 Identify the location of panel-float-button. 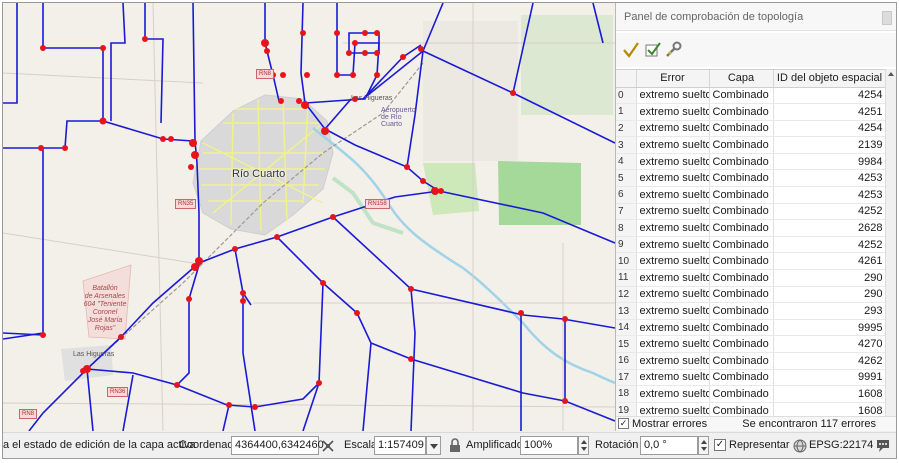
(887, 18).